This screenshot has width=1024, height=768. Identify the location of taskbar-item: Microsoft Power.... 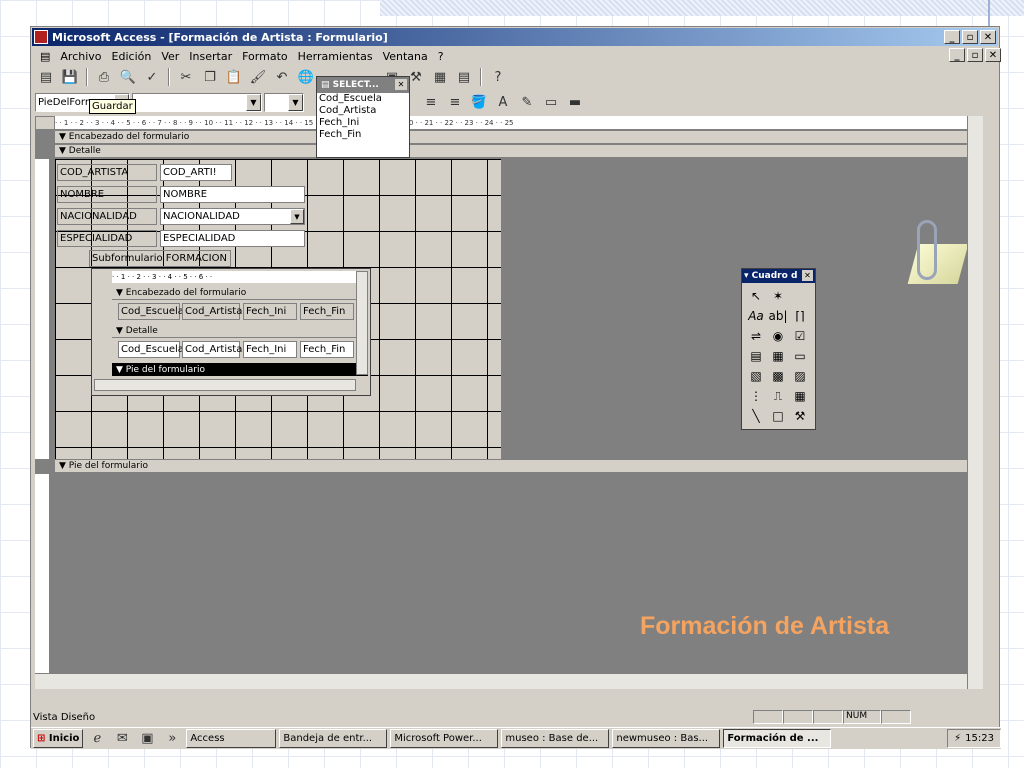
(444, 738).